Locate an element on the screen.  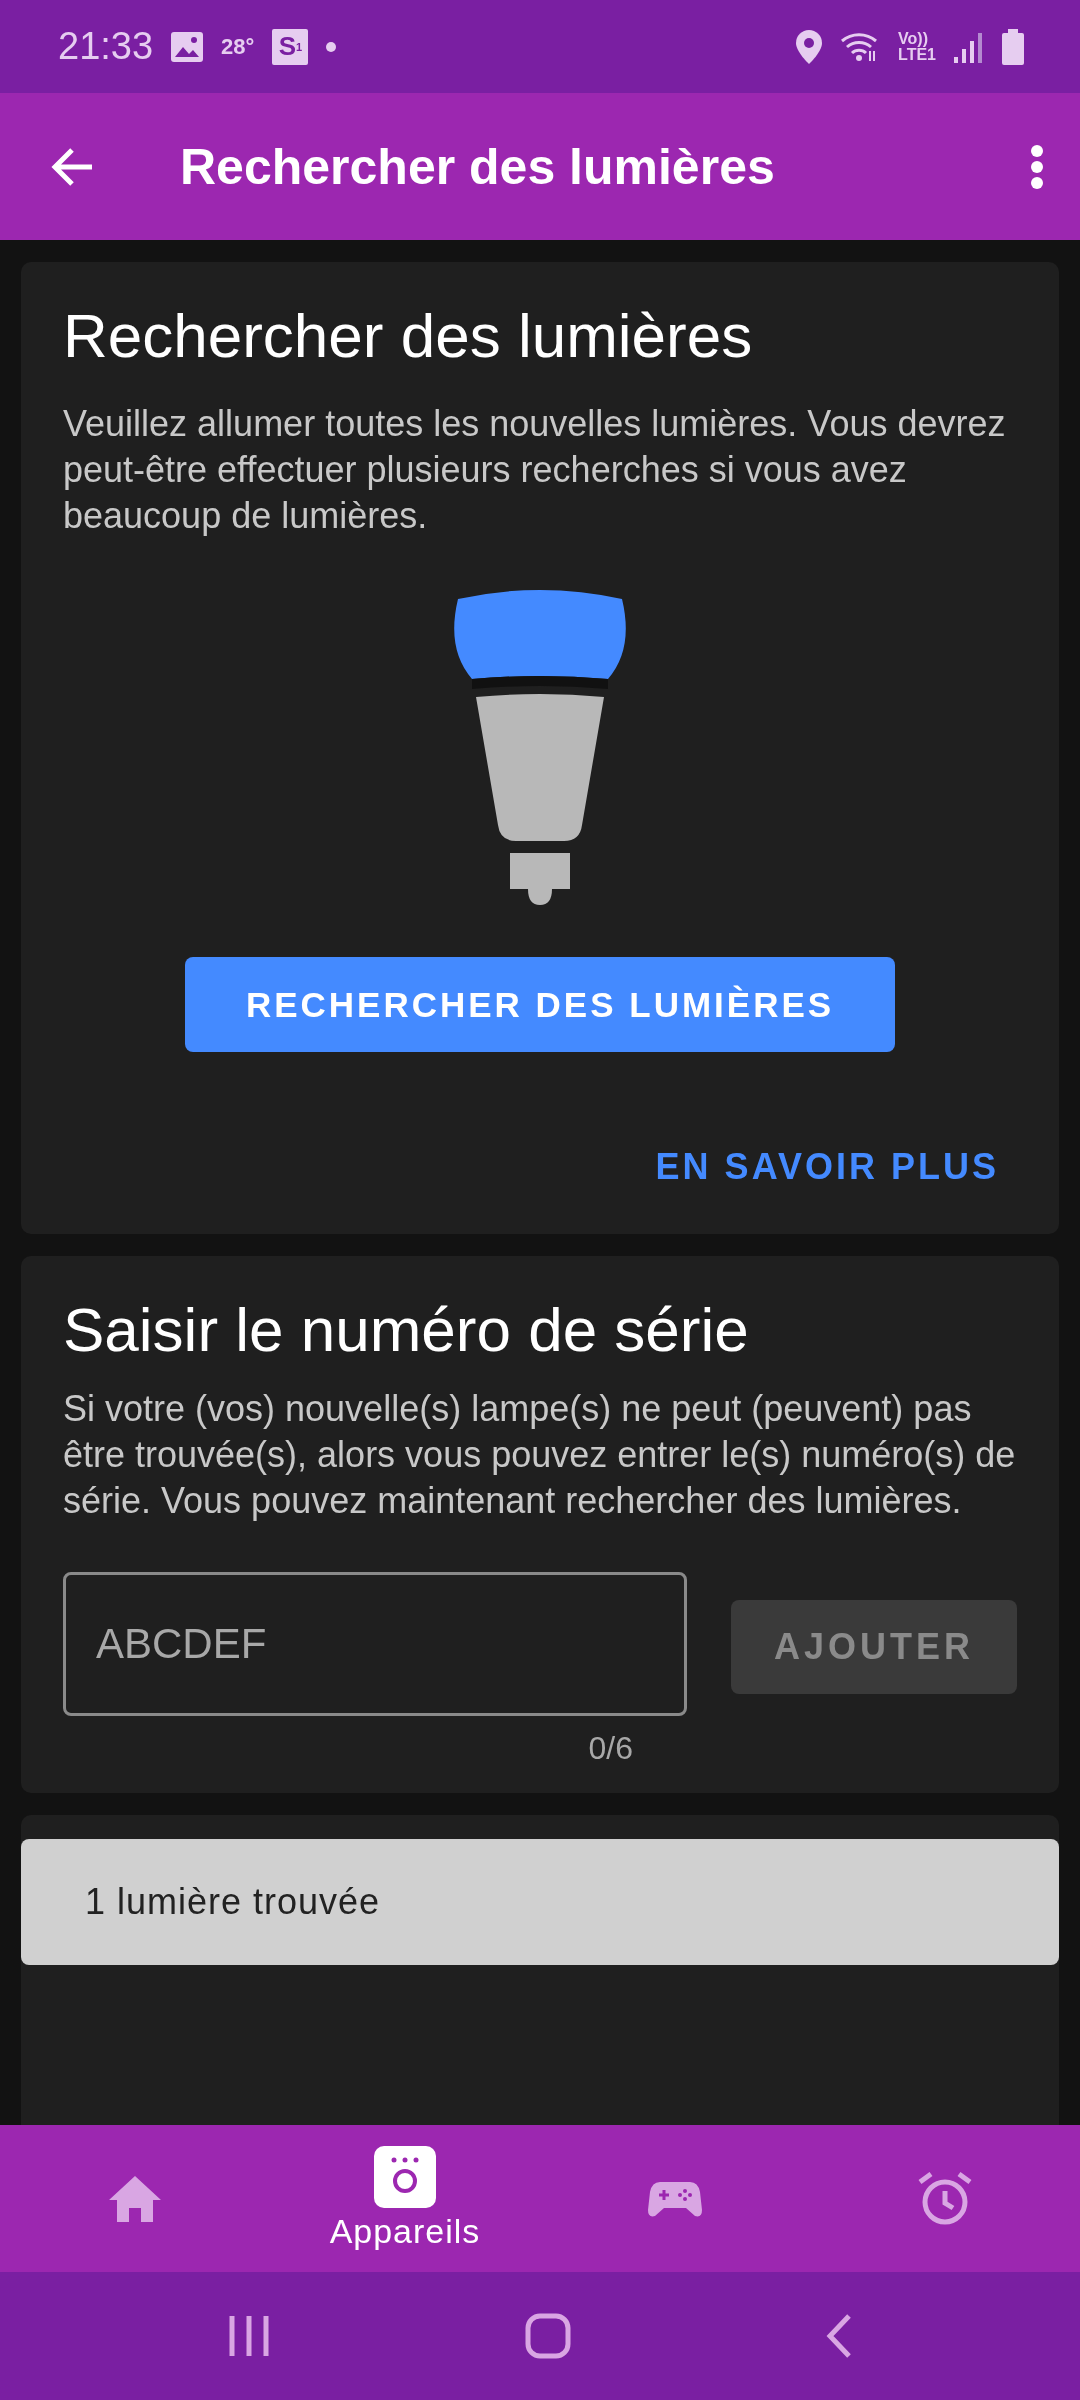
character-counter: 0/6 is located at coordinates (610, 1748).